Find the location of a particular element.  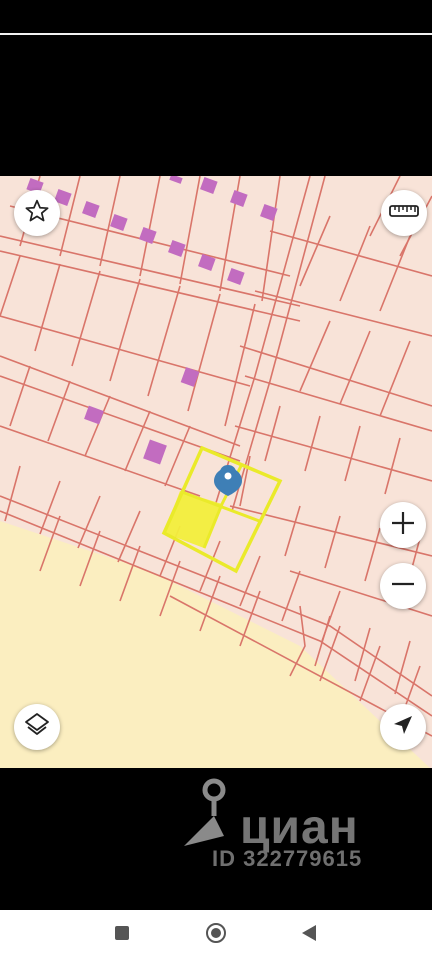

ruler-icon is located at coordinates (404, 213).